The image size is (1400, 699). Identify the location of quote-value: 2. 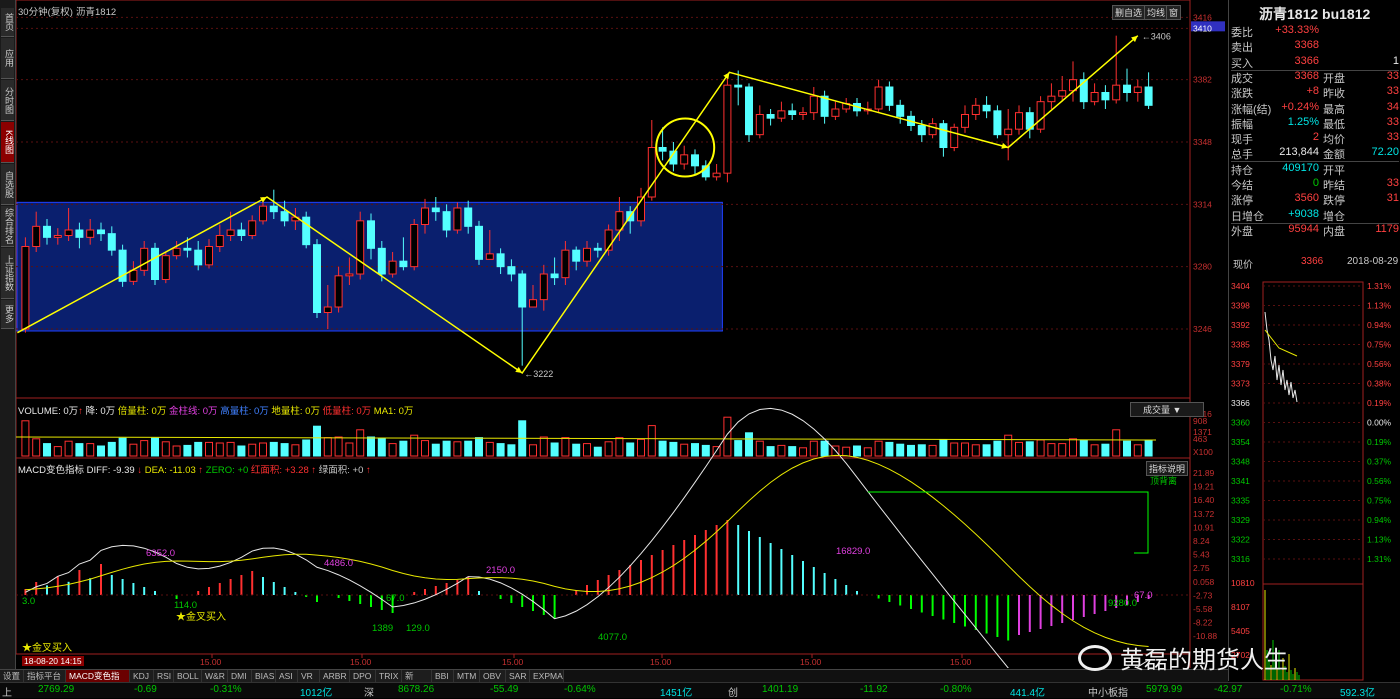
(1315, 137).